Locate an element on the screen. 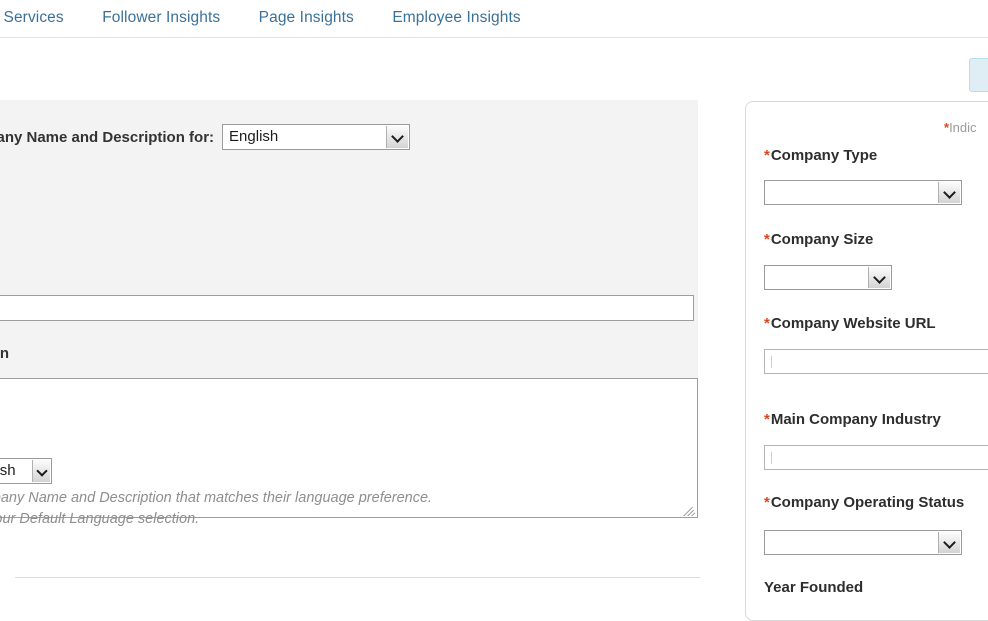  company-name-input is located at coordinates (347, 308).